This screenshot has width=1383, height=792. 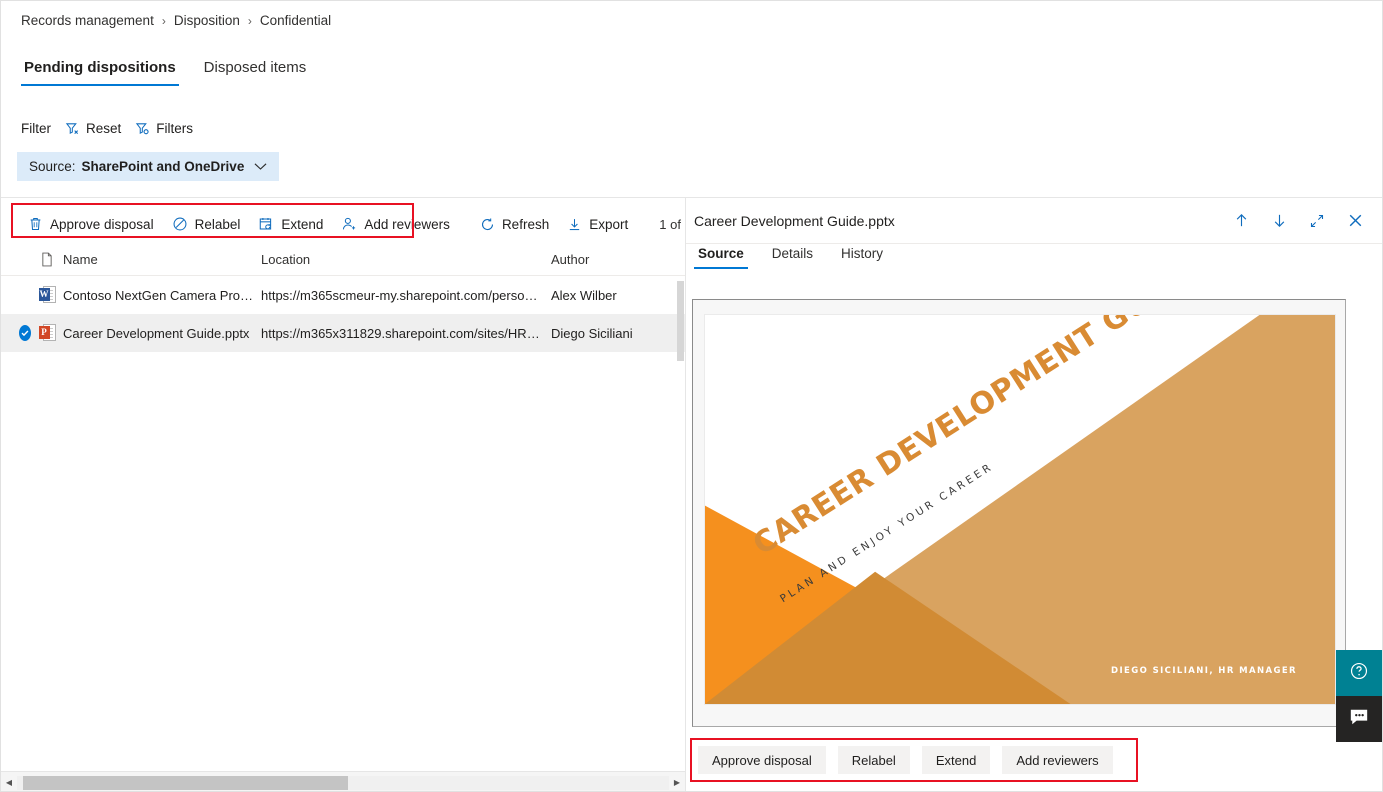 I want to click on refresh-button: Refresh, so click(x=514, y=224).